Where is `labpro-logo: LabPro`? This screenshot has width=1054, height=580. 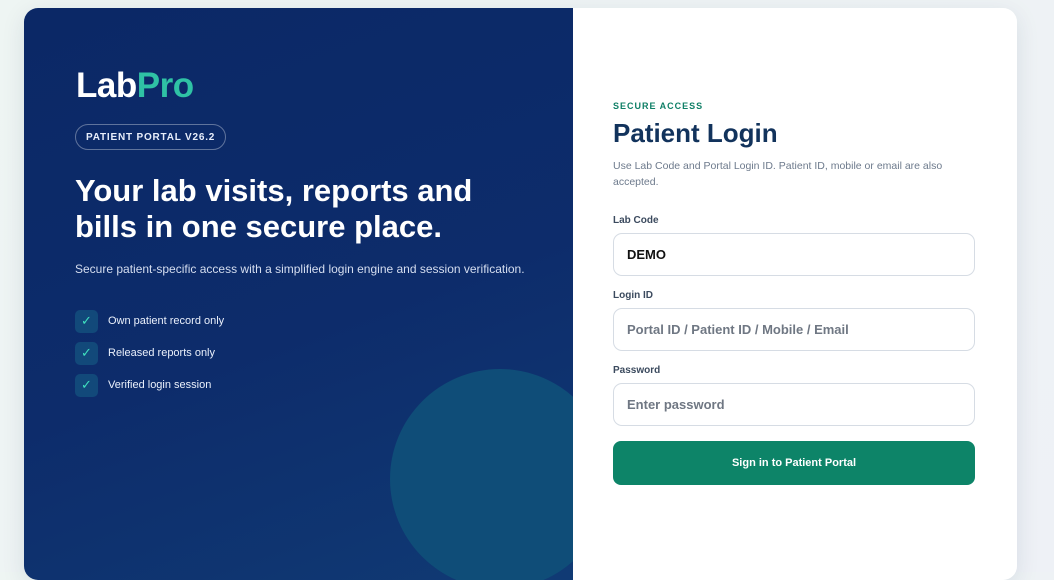
labpro-logo: LabPro is located at coordinates (135, 86).